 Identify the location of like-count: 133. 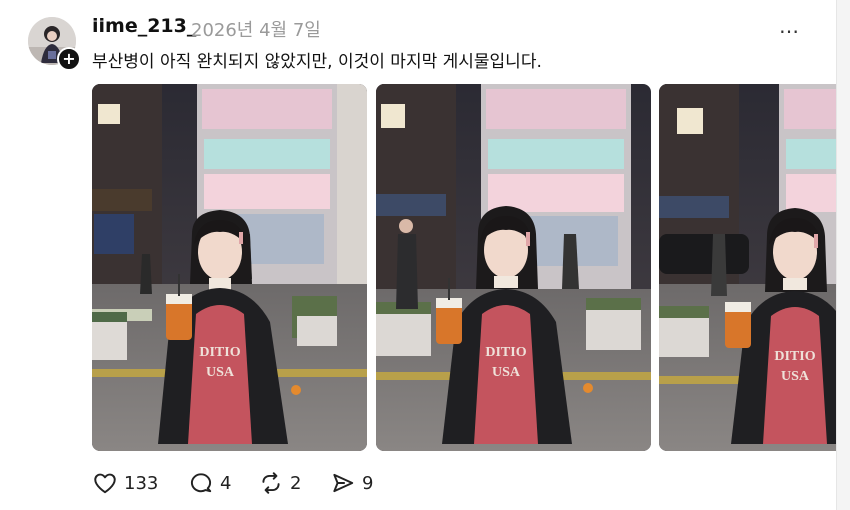
(141, 483).